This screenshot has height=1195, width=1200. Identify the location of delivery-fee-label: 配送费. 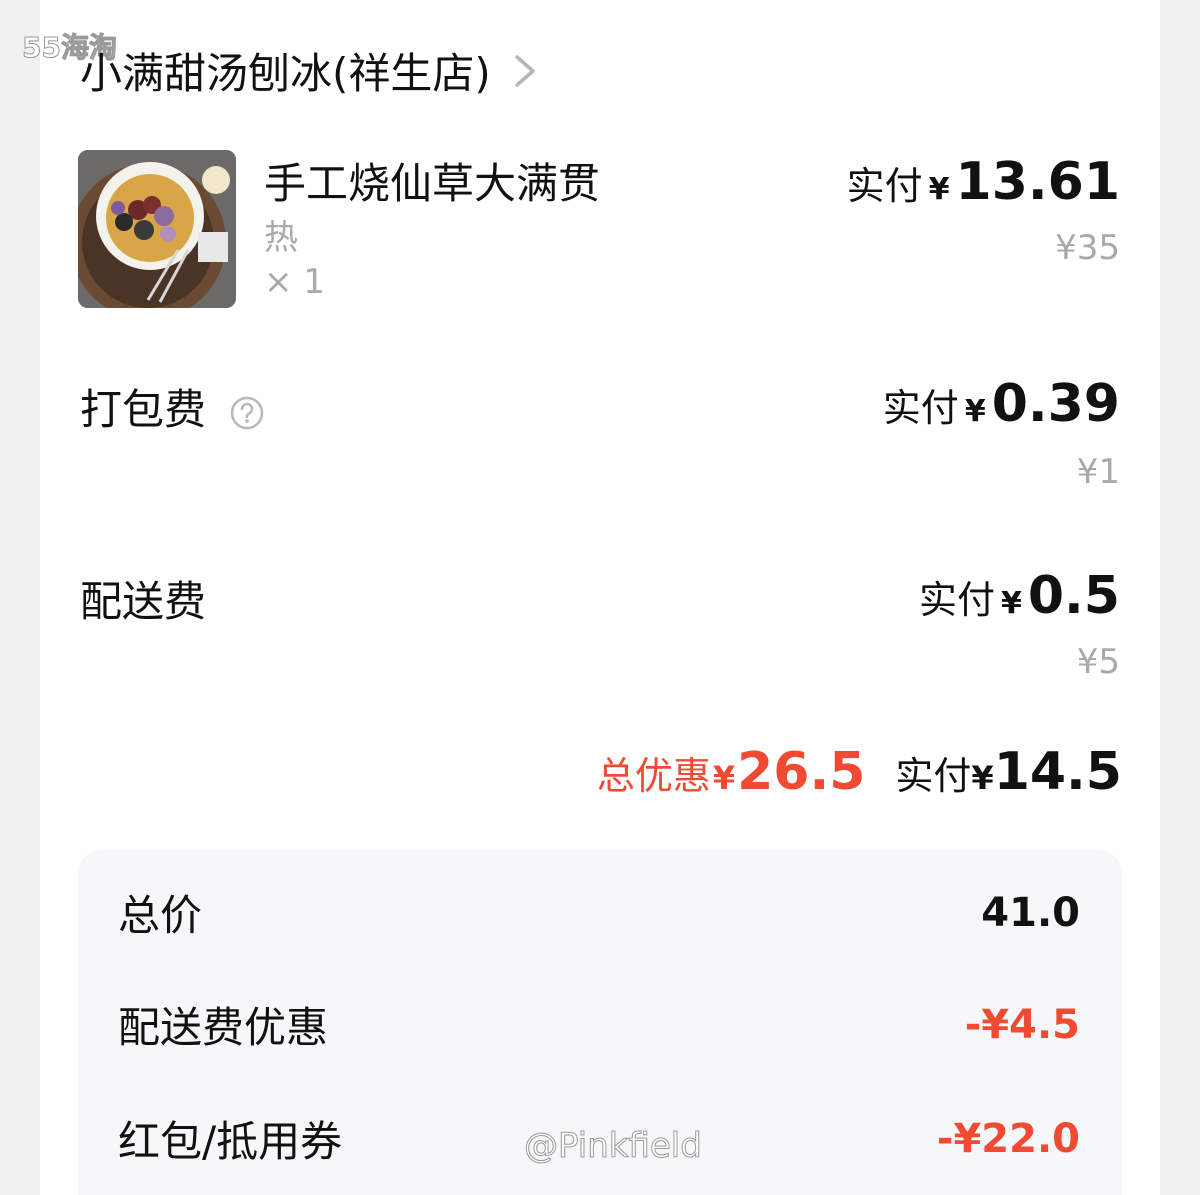
(143, 601).